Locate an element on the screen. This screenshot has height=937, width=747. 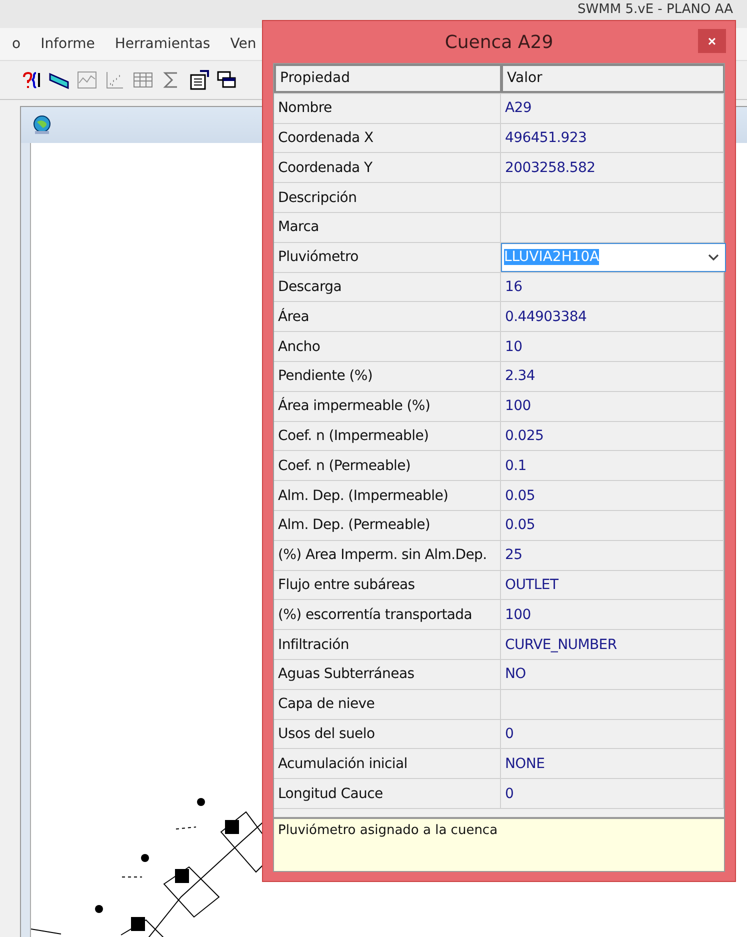
property-name: Infiltración is located at coordinates (387, 644).